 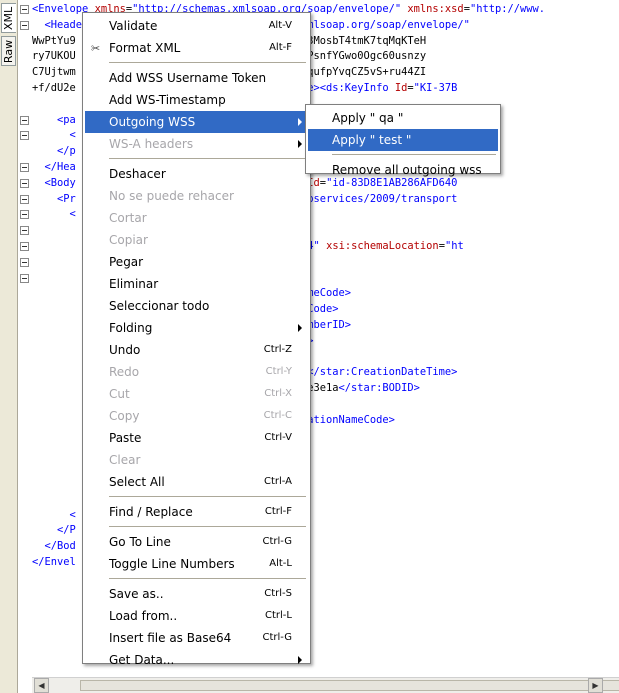 What do you see at coordinates (25, 339) in the screenshot?
I see `fold-gutter` at bounding box center [25, 339].